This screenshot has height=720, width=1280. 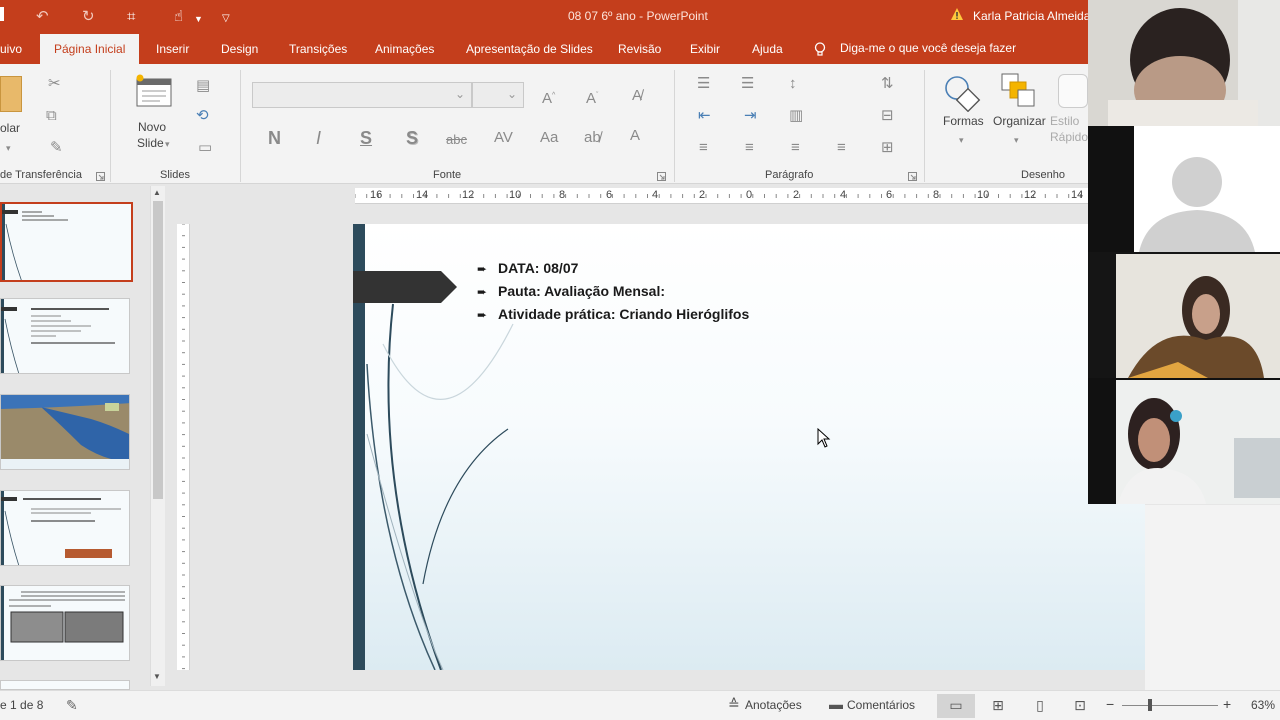 What do you see at coordinates (154, 91) in the screenshot?
I see `new-slide-icon` at bounding box center [154, 91].